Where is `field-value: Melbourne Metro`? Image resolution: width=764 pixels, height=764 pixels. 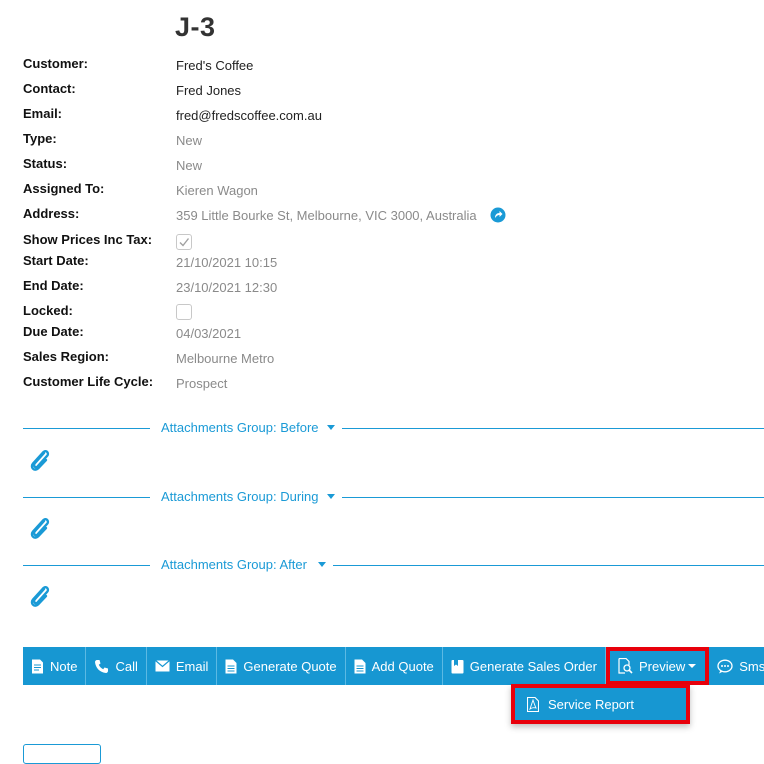 field-value: Melbourne Metro is located at coordinates (225, 358).